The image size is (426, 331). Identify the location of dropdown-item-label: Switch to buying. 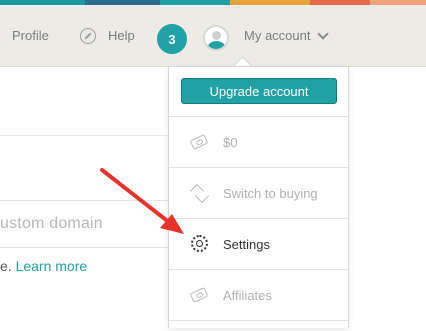
(270, 193).